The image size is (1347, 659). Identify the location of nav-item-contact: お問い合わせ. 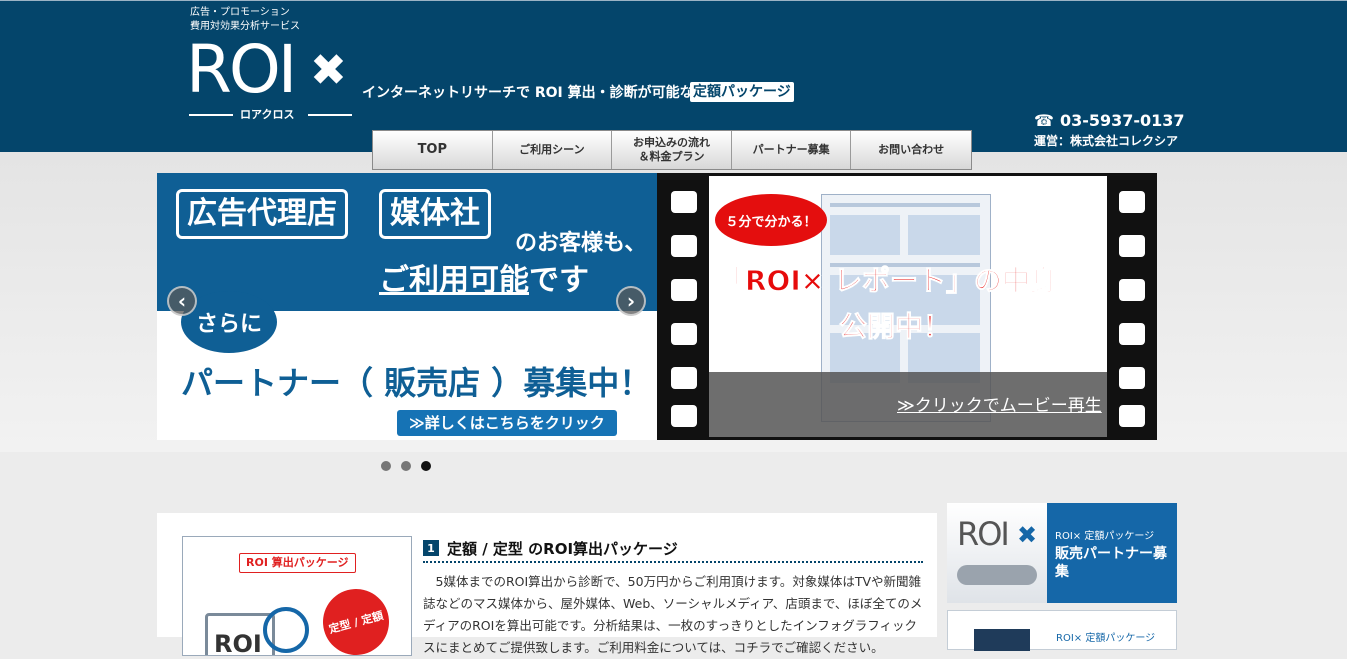
(911, 150).